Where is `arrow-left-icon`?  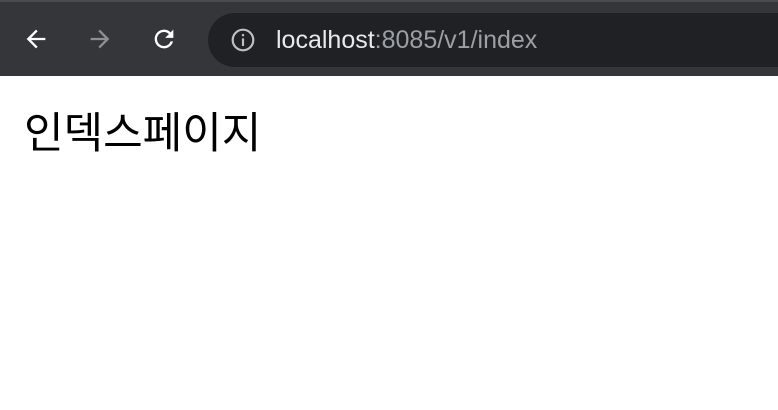
arrow-left-icon is located at coordinates (36, 39).